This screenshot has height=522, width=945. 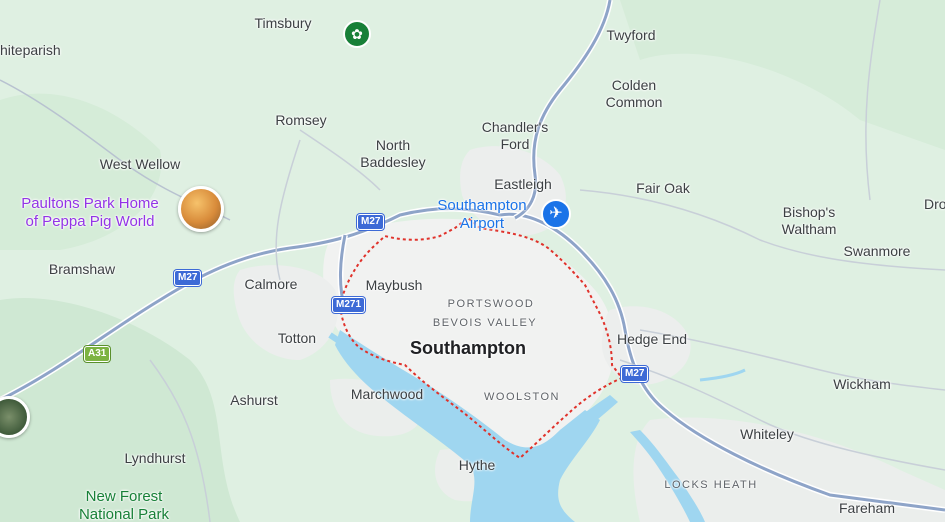 I want to click on place-label-calmore: Calmore, so click(x=271, y=284).